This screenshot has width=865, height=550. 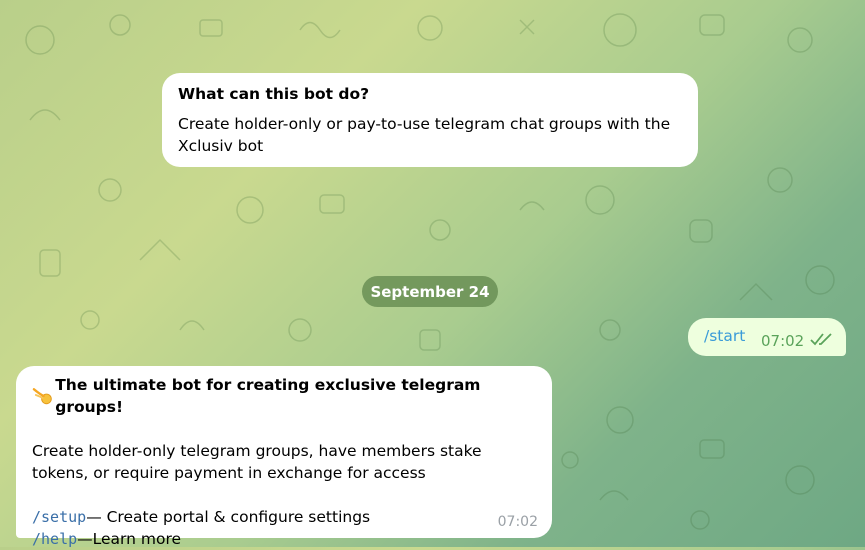 I want to click on outgoing-message-time: 07:02, so click(x=783, y=341).